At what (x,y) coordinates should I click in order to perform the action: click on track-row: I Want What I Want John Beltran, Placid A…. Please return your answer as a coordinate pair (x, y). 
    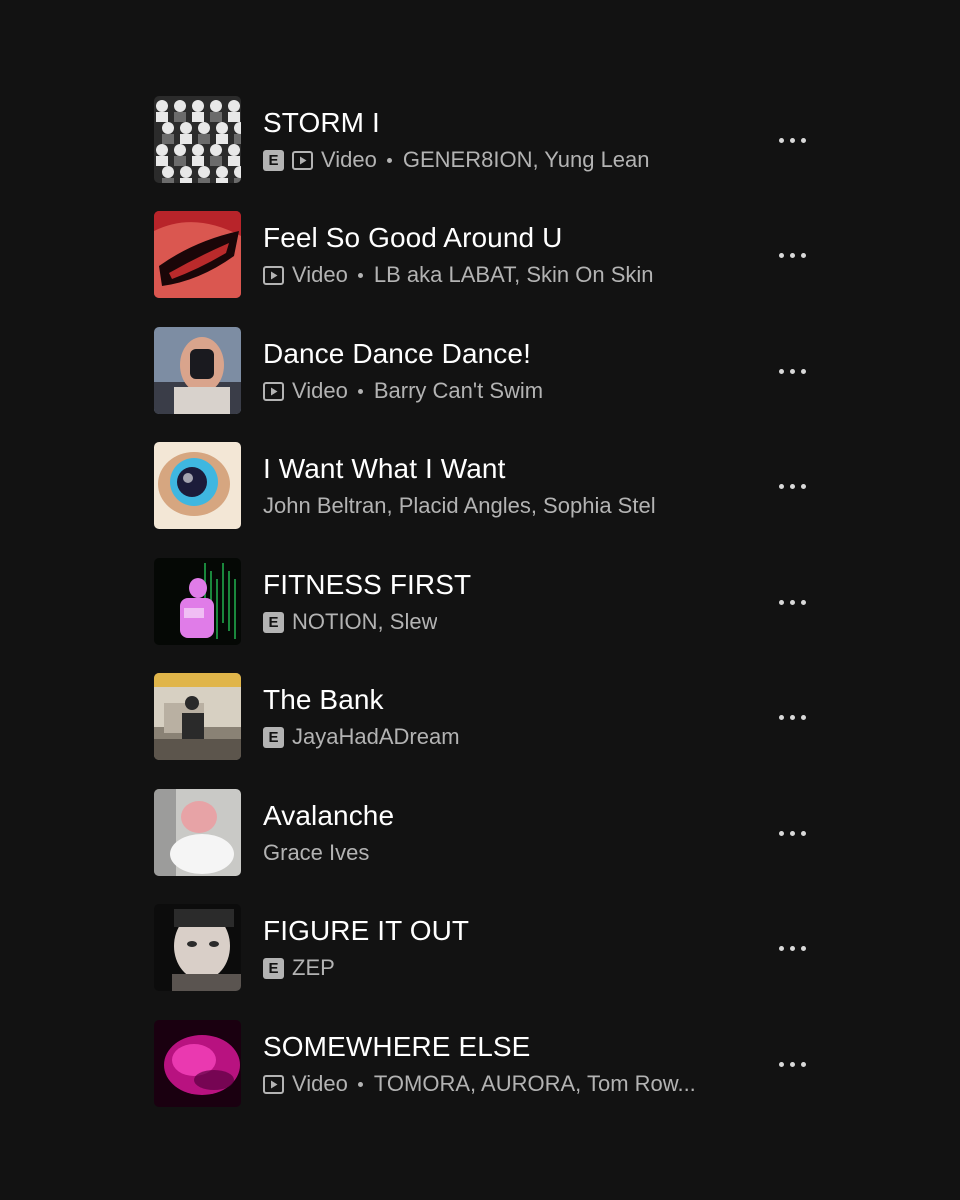
    Looking at the image, I should click on (484, 486).